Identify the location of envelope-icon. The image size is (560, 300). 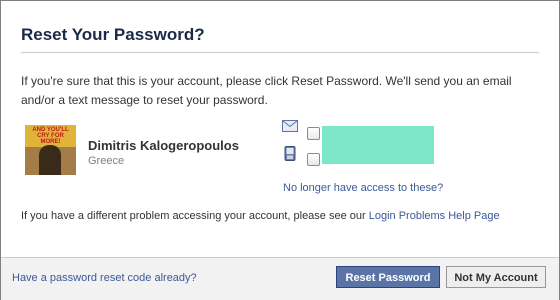
(290, 126).